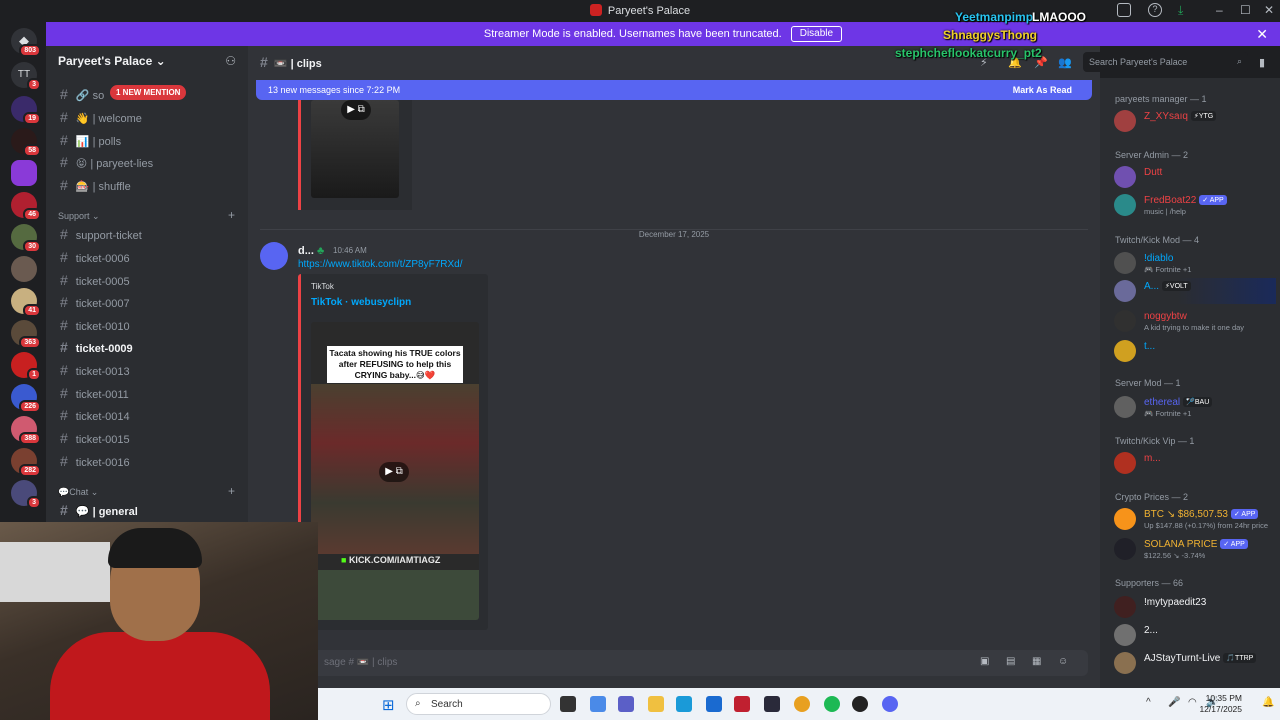 This screenshot has width=1280, height=720. Describe the element at coordinates (1125, 519) in the screenshot. I see `bitcoin-icon` at that location.